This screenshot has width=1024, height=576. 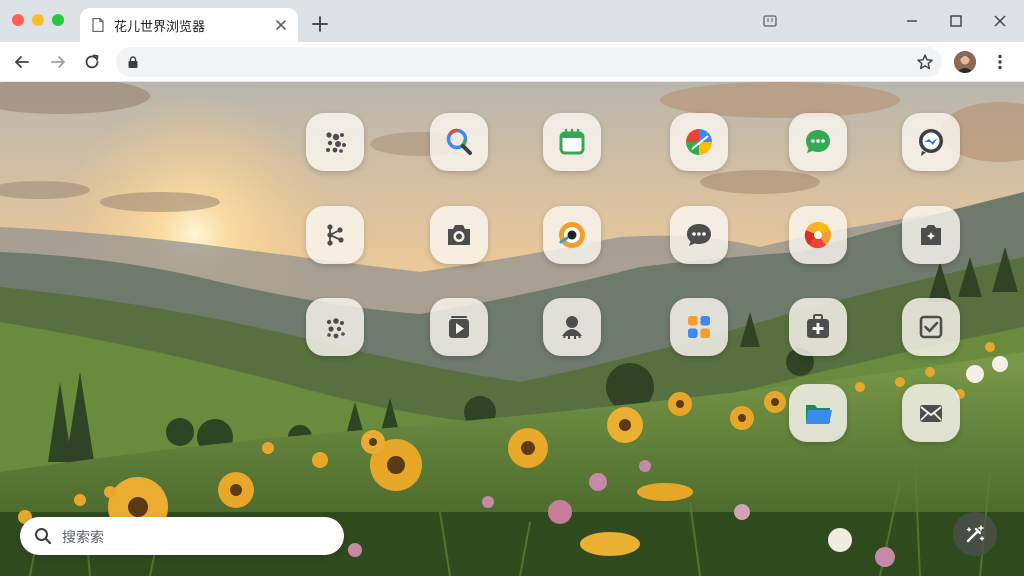 What do you see at coordinates (98, 25) in the screenshot?
I see `document-icon` at bounding box center [98, 25].